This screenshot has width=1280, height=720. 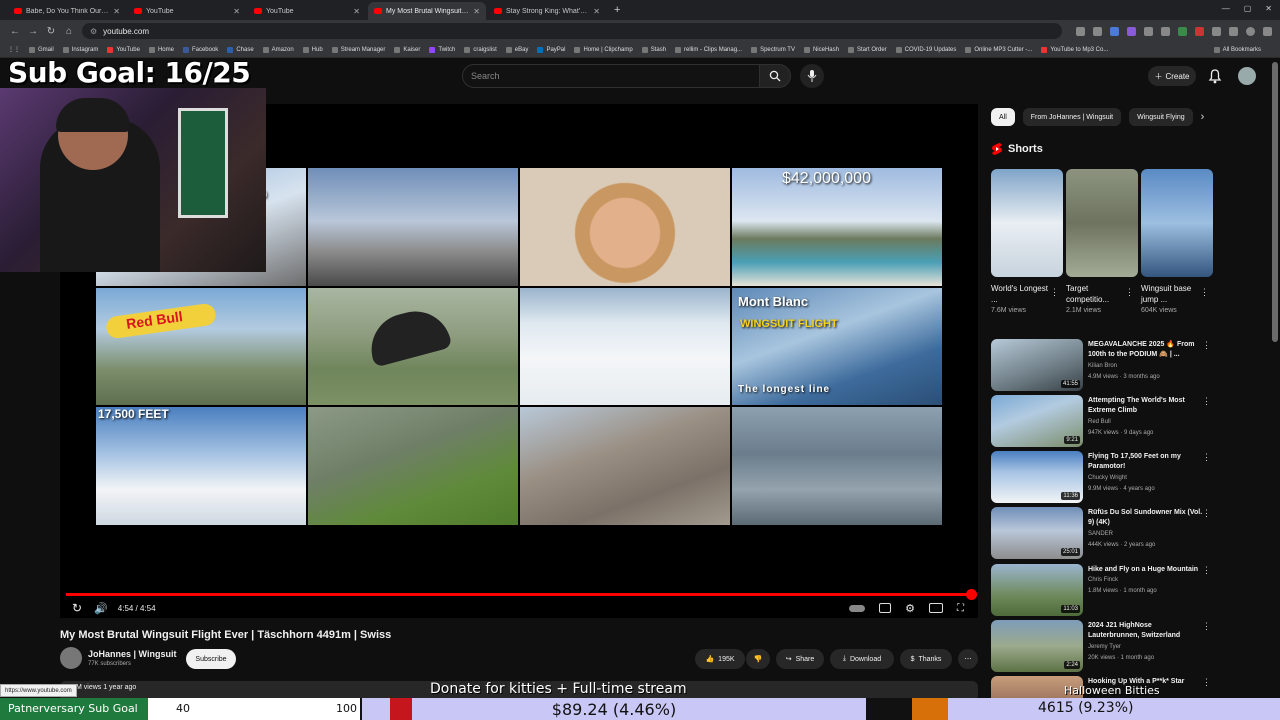 What do you see at coordinates (1027, 241) in the screenshot?
I see `short-card: World's Longest ... 7.6M views ⋮` at bounding box center [1027, 241].